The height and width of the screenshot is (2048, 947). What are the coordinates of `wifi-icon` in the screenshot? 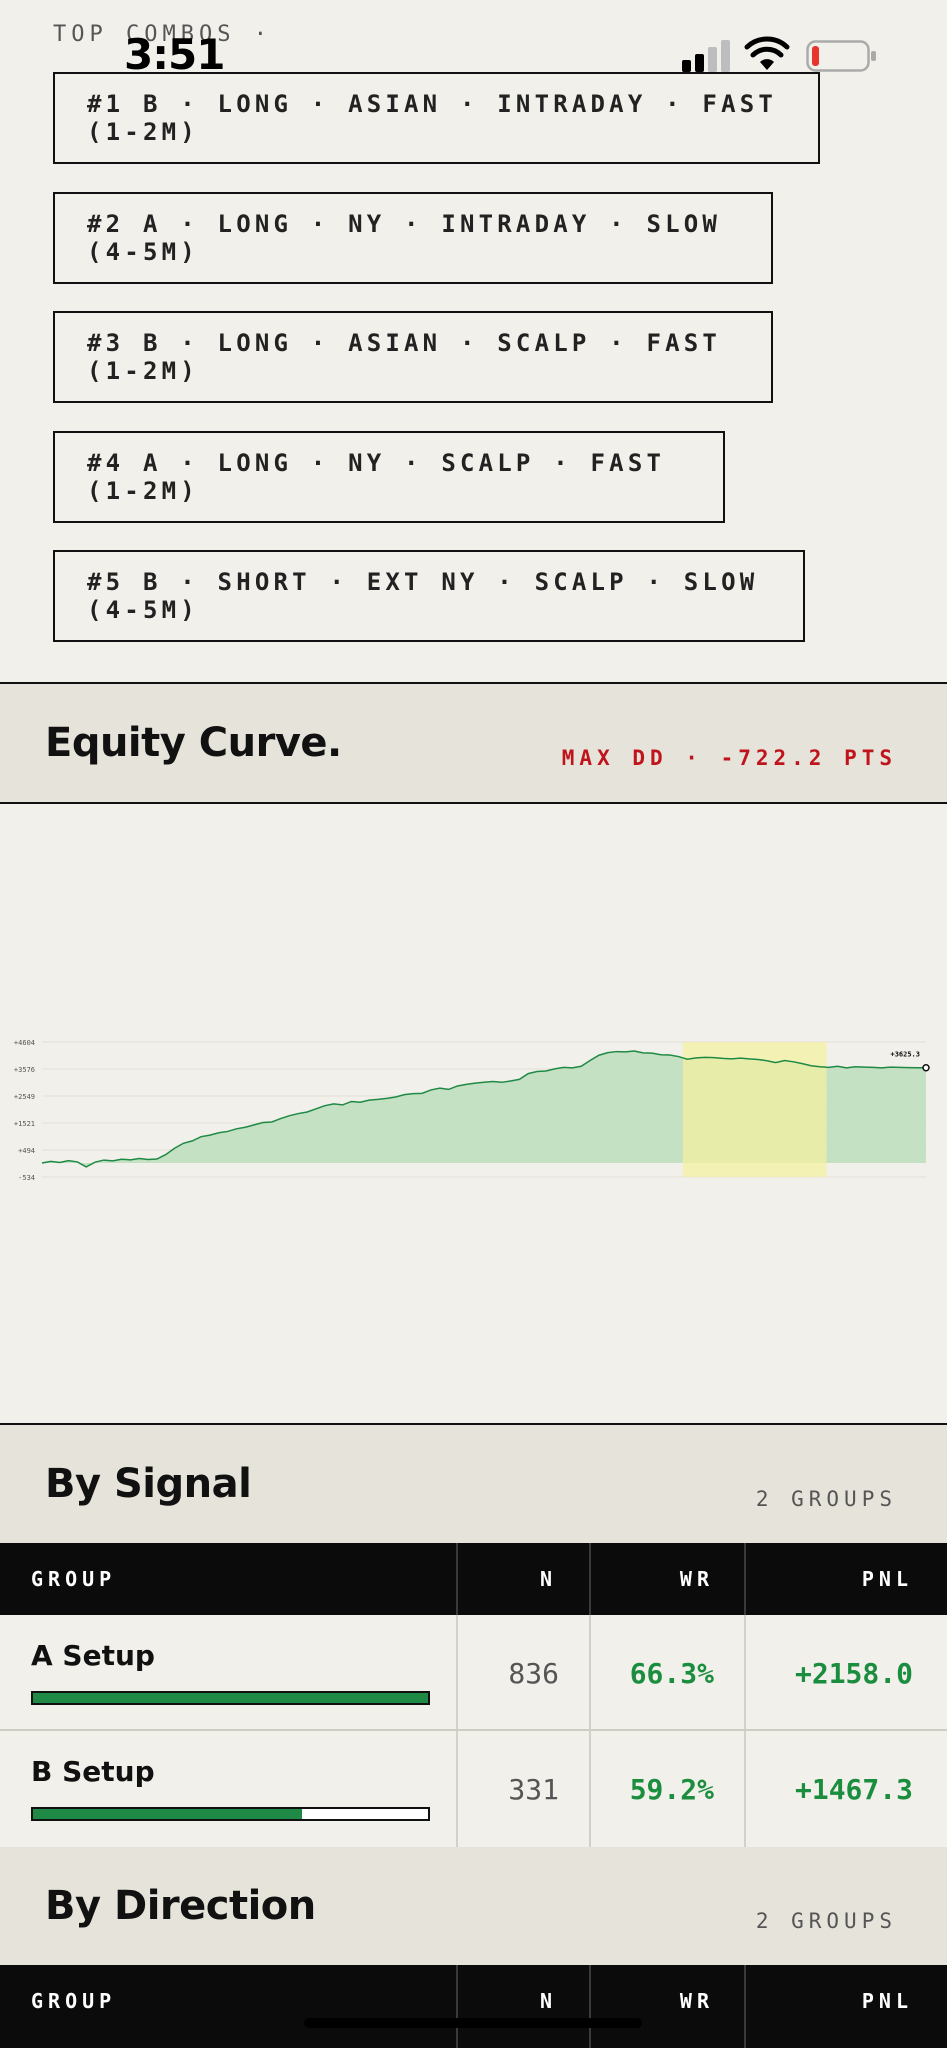 It's located at (767, 53).